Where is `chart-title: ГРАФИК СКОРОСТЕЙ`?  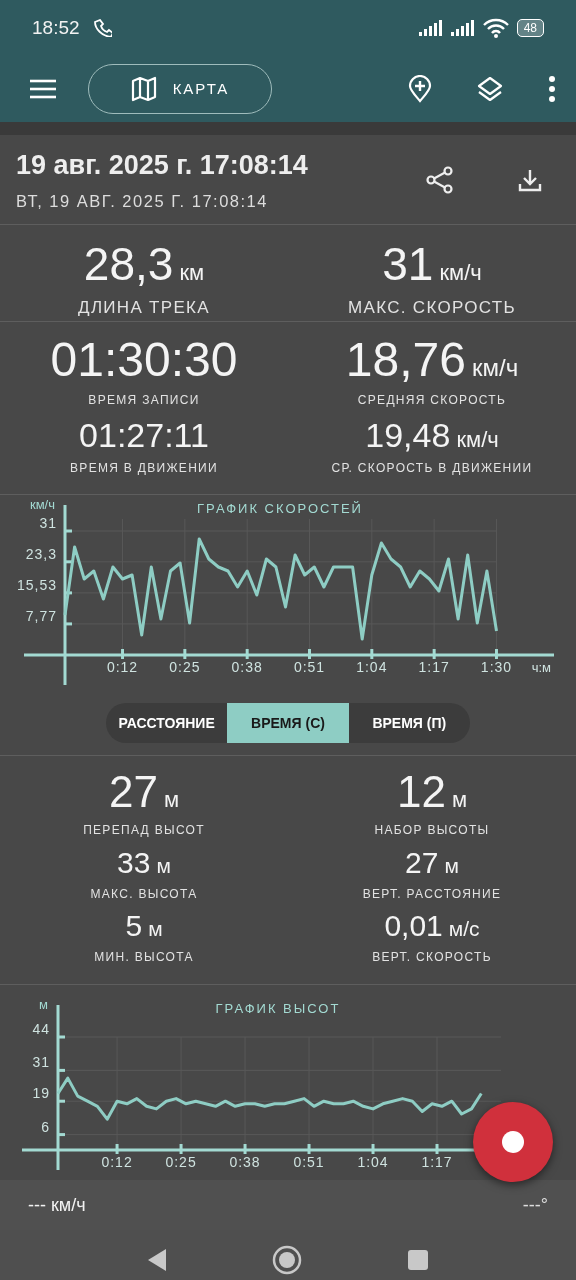
chart-title: ГРАФИК СКОРОСТЕЙ is located at coordinates (280, 508).